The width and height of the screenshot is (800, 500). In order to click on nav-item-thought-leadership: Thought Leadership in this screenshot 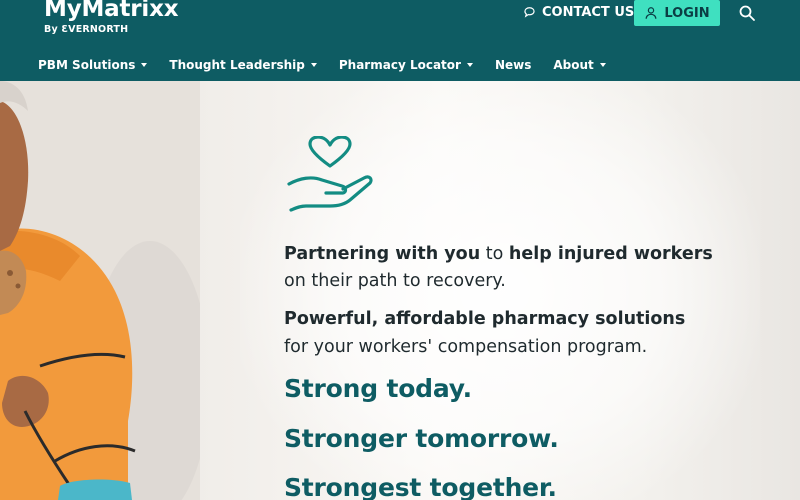, I will do `click(243, 65)`.